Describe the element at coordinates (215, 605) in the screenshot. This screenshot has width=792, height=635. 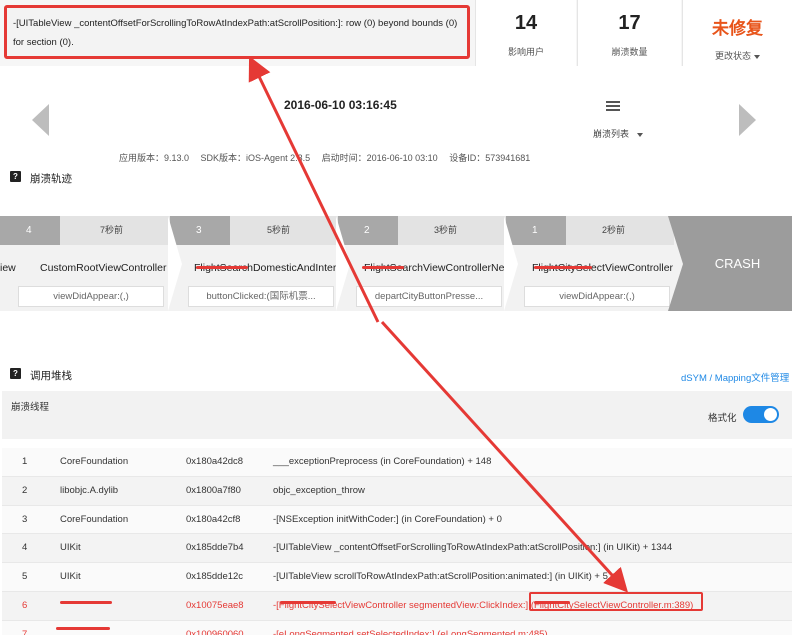
I see `frame-address: 0x10075eae8` at that location.